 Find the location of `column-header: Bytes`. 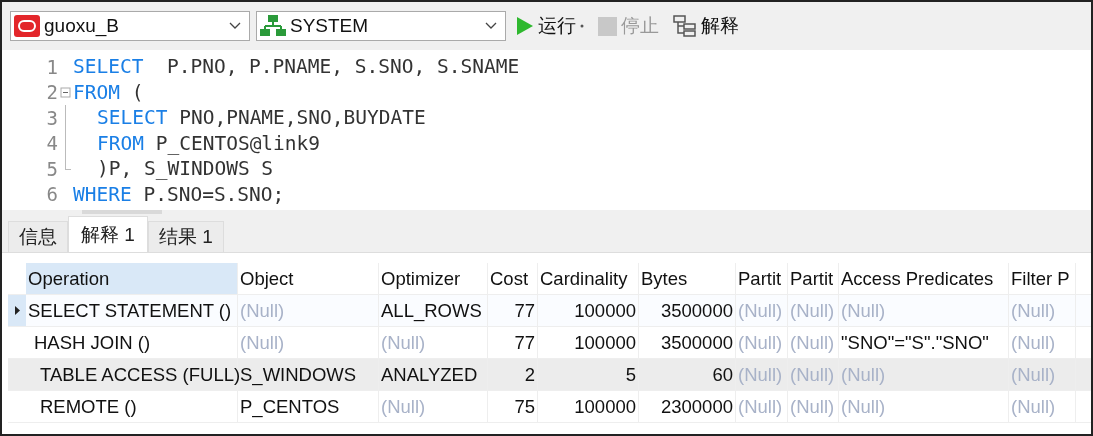

column-header: Bytes is located at coordinates (687, 278).